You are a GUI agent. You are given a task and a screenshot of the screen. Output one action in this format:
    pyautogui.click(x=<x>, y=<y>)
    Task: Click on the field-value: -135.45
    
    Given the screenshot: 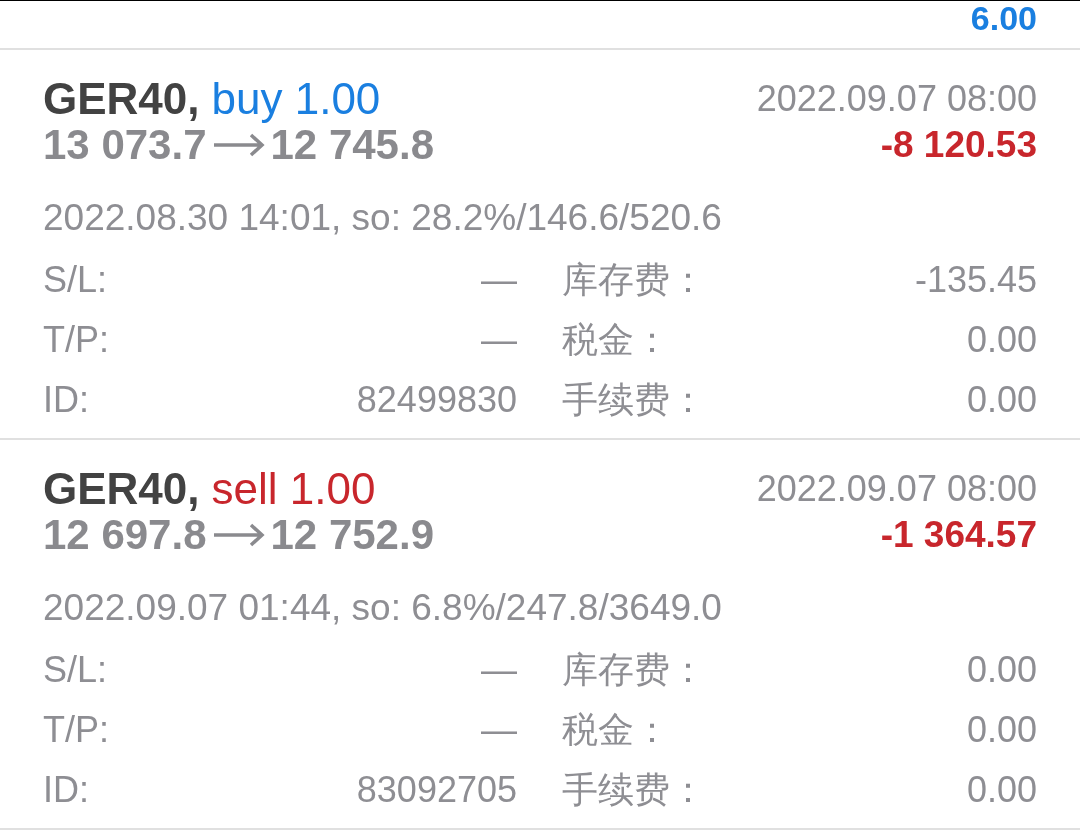 What is the action you would take?
    pyautogui.click(x=975, y=280)
    